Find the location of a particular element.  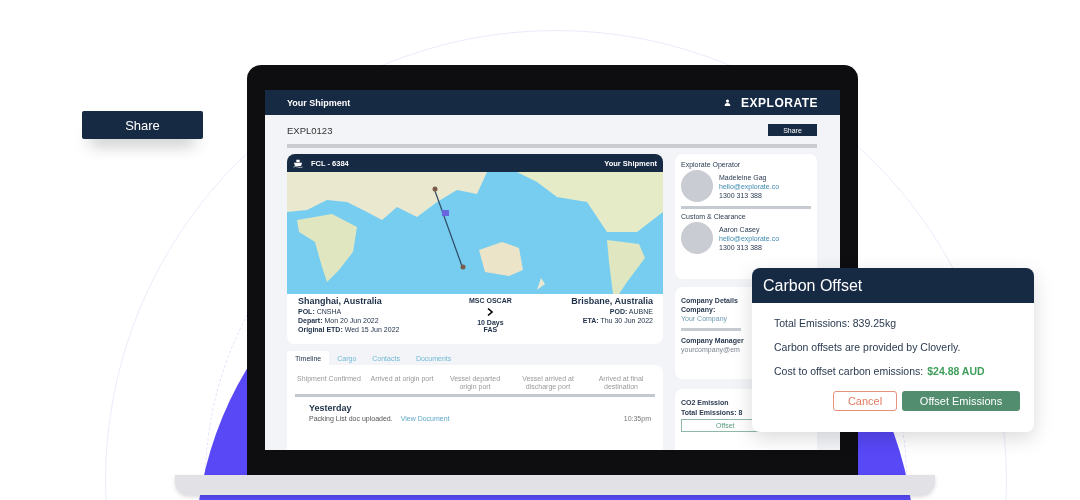

cost-label: Cost to offset carbon emissions: is located at coordinates (849, 371).